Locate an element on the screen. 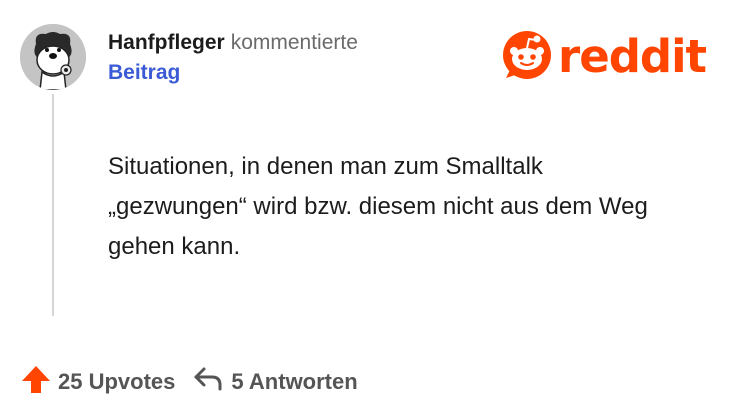  comment-header: Hanfpfleger kommentierte Beitrag is located at coordinates (293, 58).